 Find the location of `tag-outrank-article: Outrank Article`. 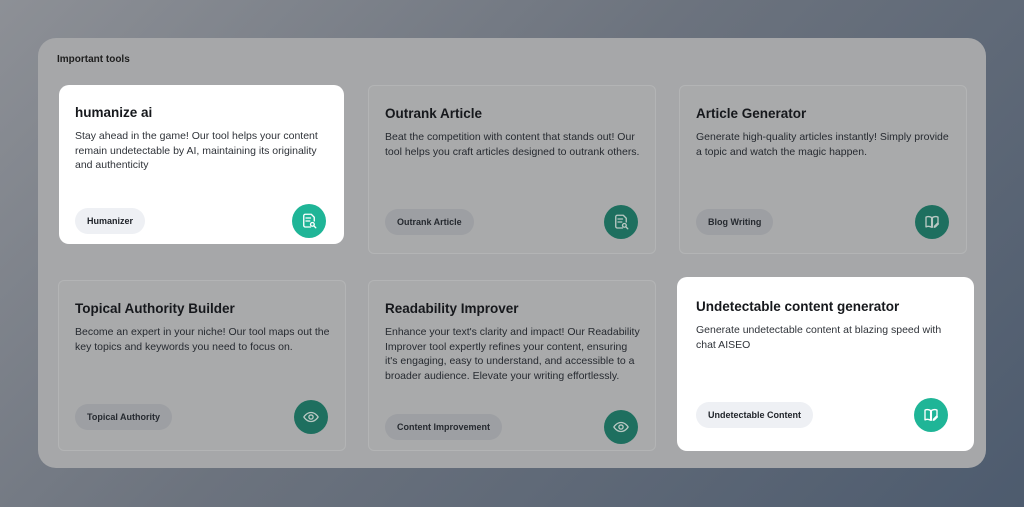

tag-outrank-article: Outrank Article is located at coordinates (429, 222).